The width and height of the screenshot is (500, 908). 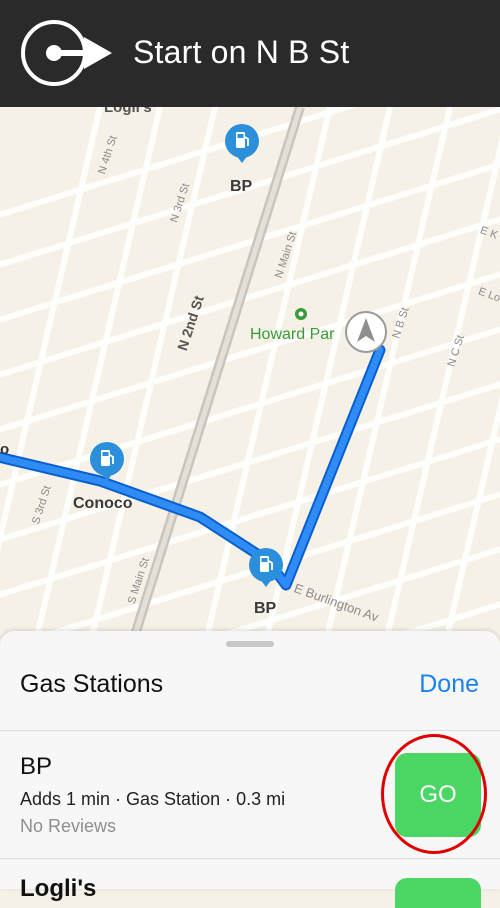 I want to click on navigation-arrow-icon, so click(x=366, y=332).